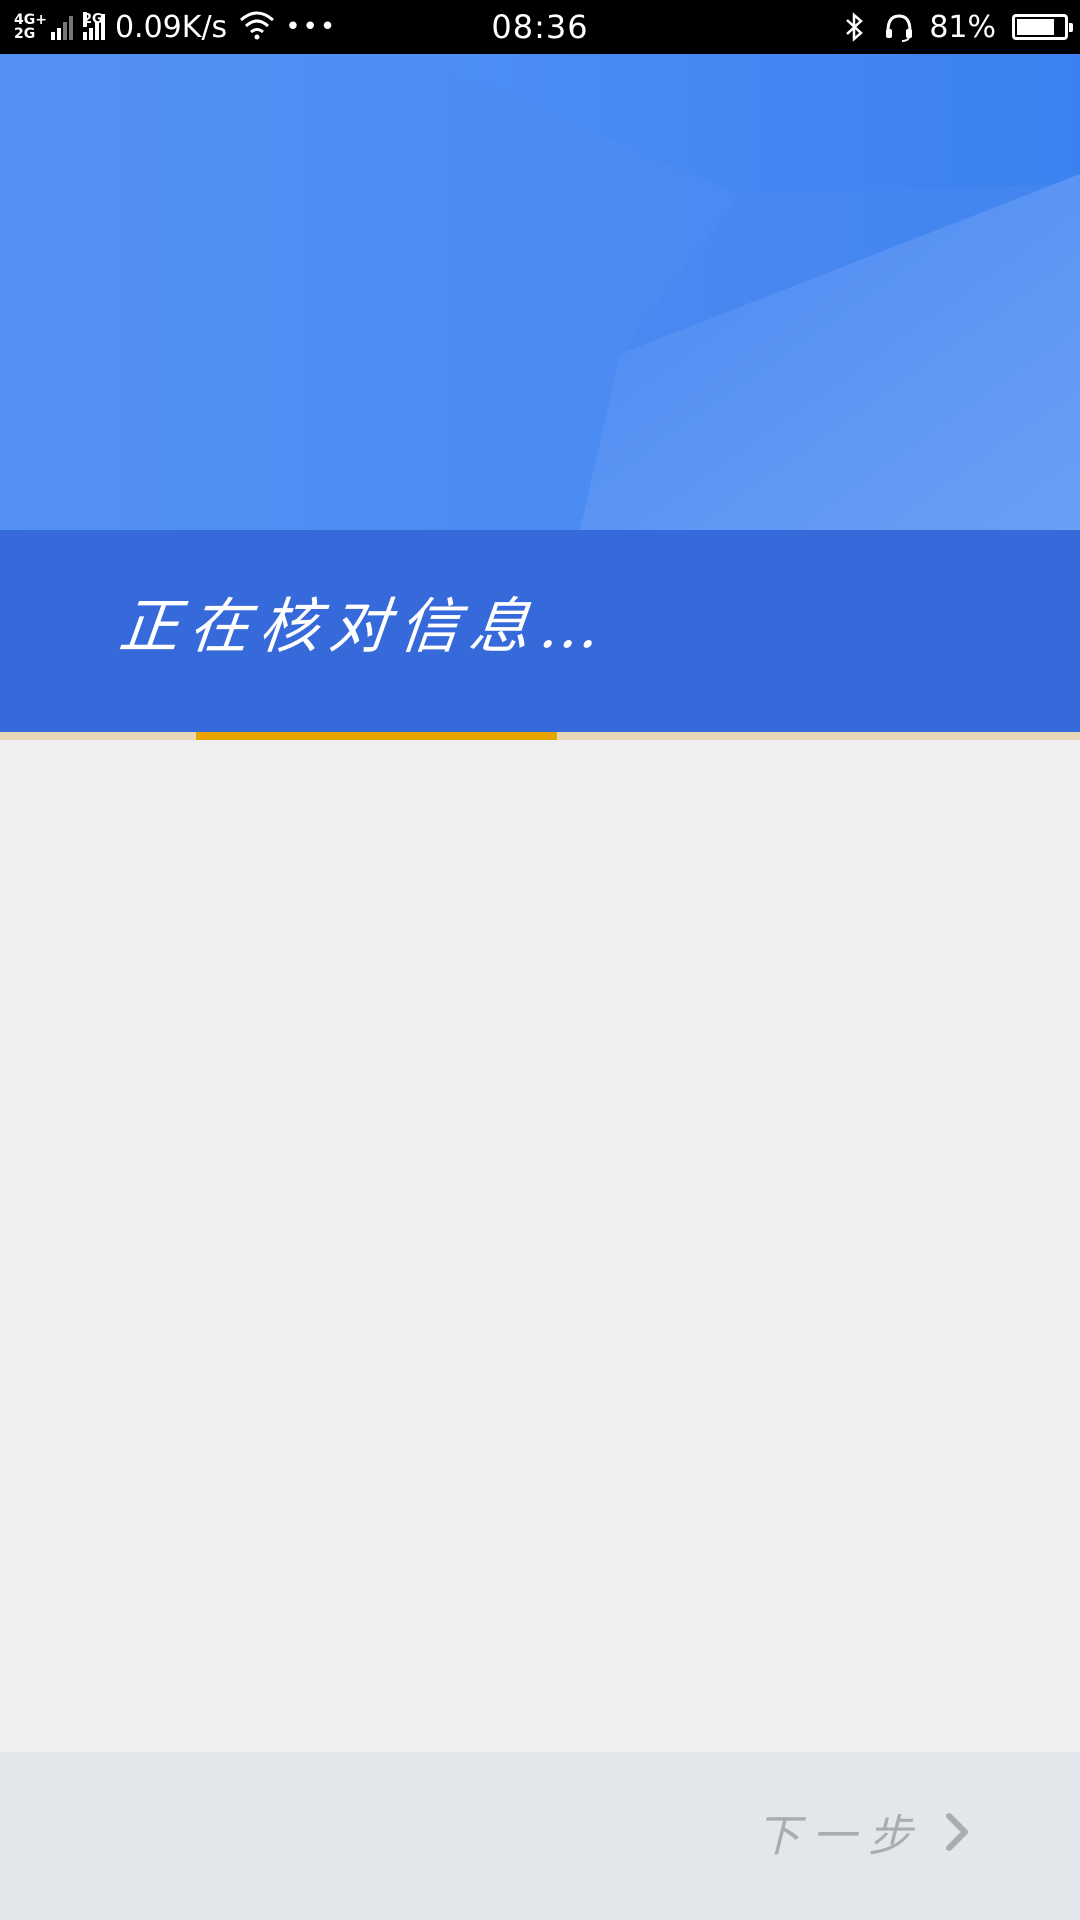 This screenshot has width=1080, height=1920. Describe the element at coordinates (62, 27) in the screenshot. I see `signal-1-icon` at that location.